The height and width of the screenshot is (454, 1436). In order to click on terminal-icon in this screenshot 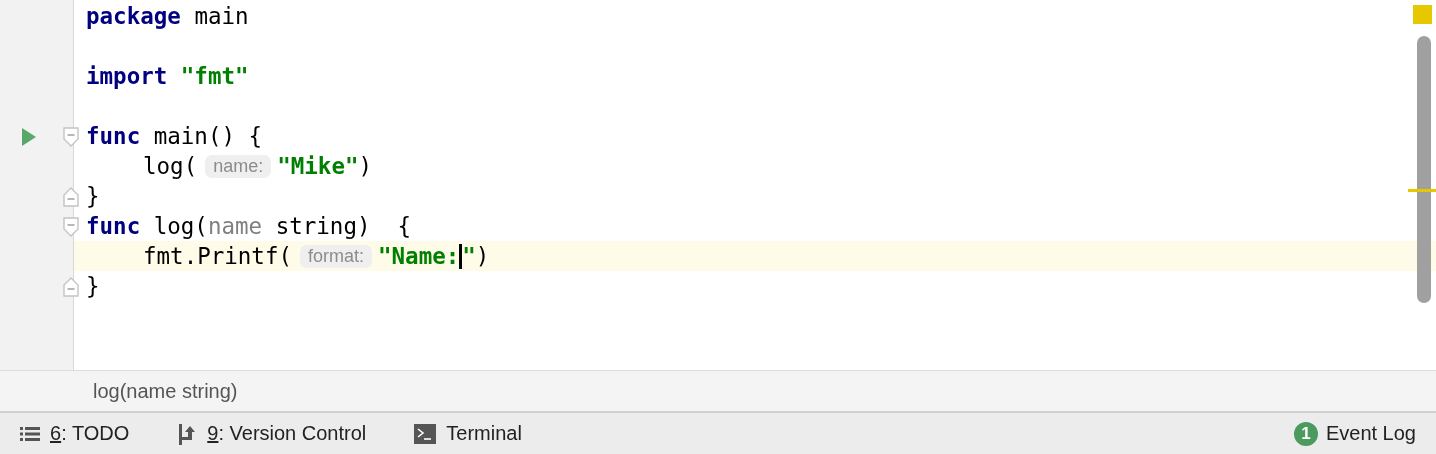, I will do `click(425, 433)`.